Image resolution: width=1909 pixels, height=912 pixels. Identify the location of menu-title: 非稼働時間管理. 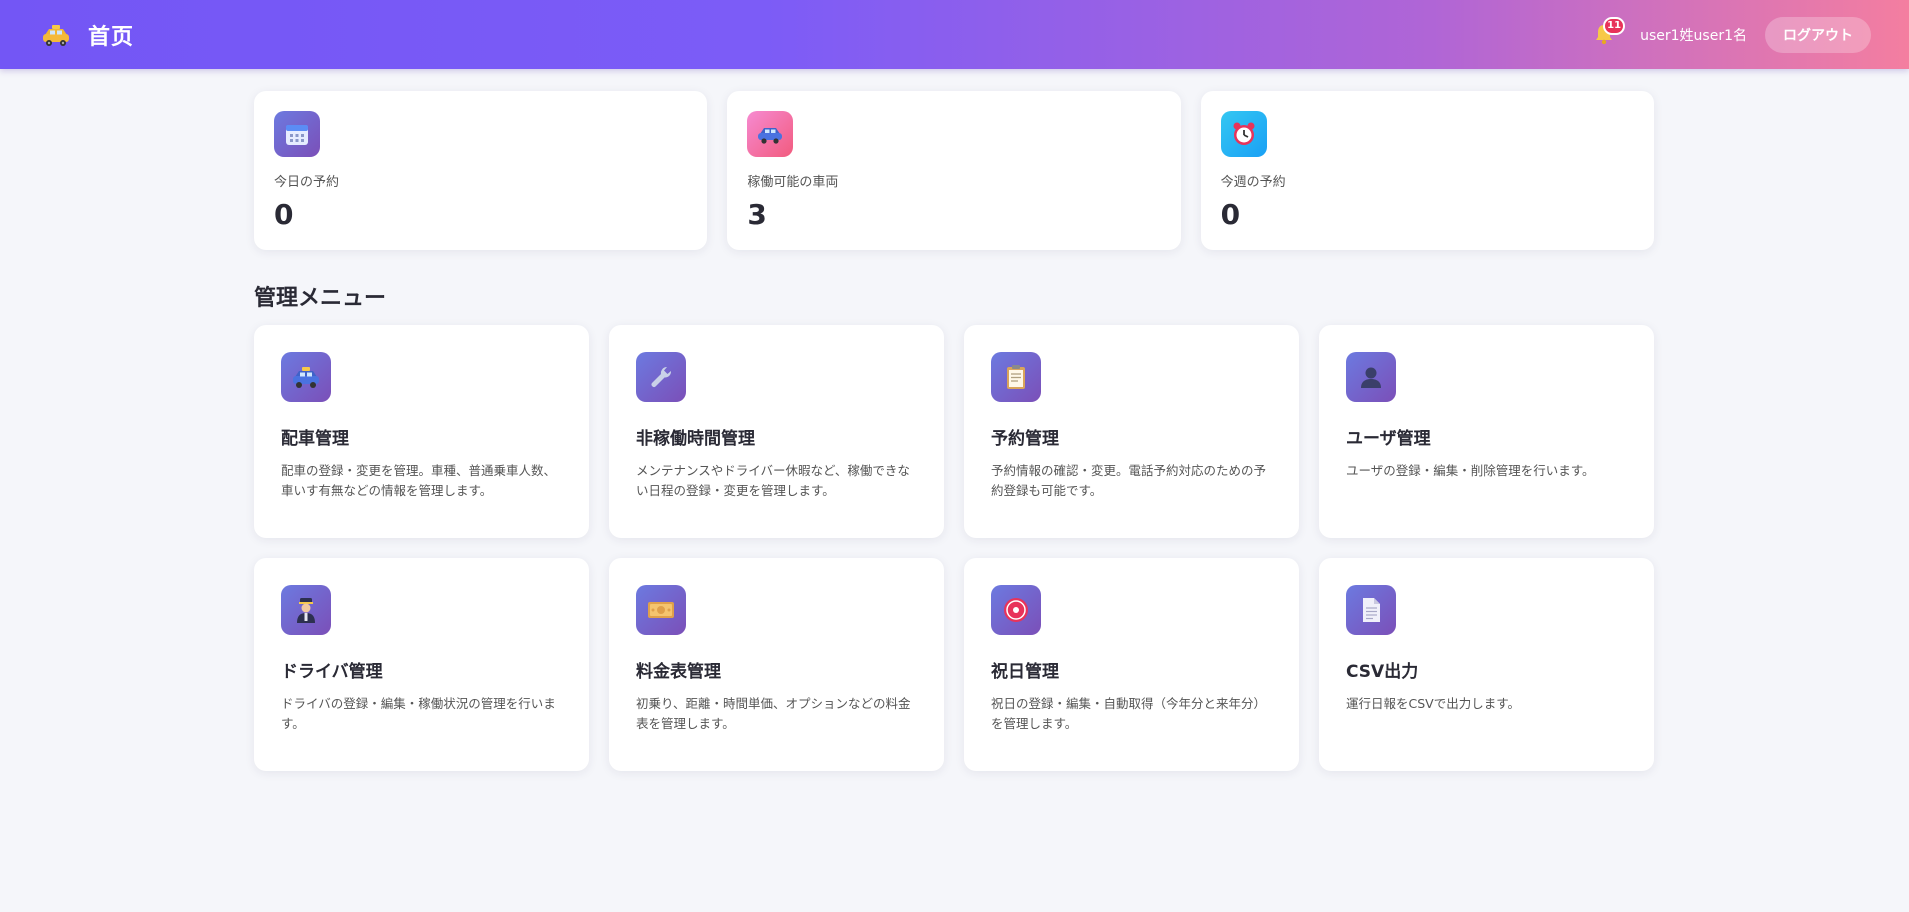
(695, 439).